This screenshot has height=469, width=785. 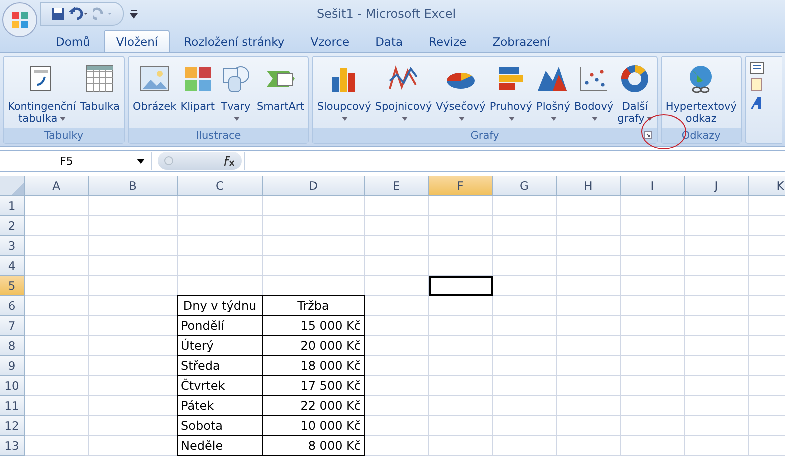 What do you see at coordinates (220, 186) in the screenshot?
I see `column-header: C` at bounding box center [220, 186].